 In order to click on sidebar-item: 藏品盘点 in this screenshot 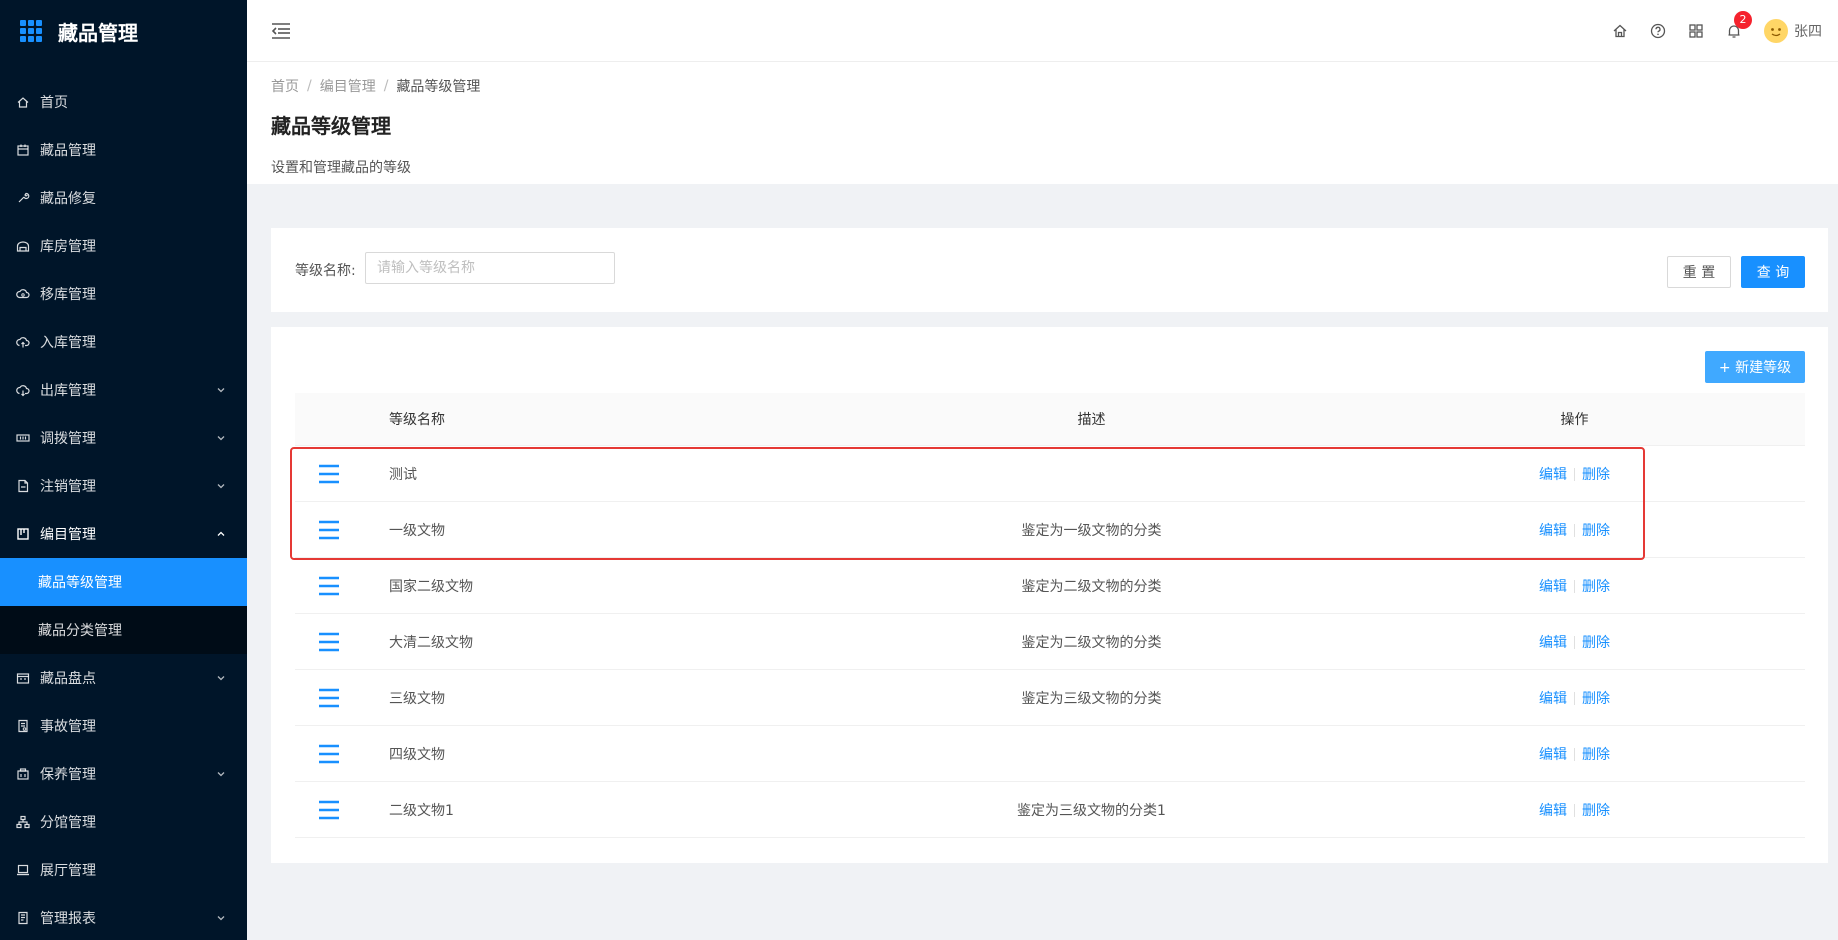, I will do `click(123, 678)`.